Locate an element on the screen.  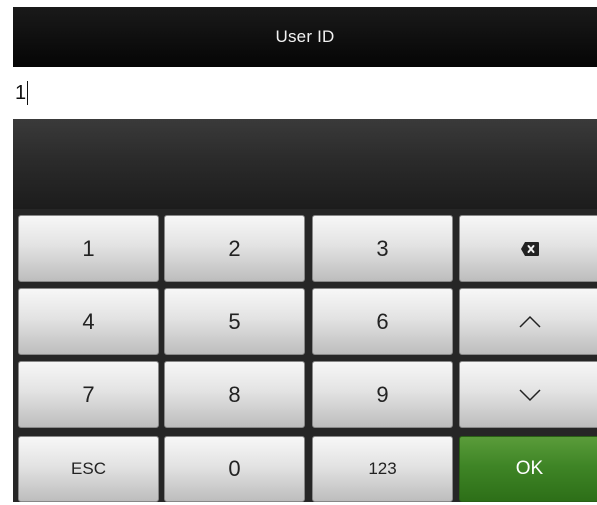
key-1: 1 is located at coordinates (88, 248).